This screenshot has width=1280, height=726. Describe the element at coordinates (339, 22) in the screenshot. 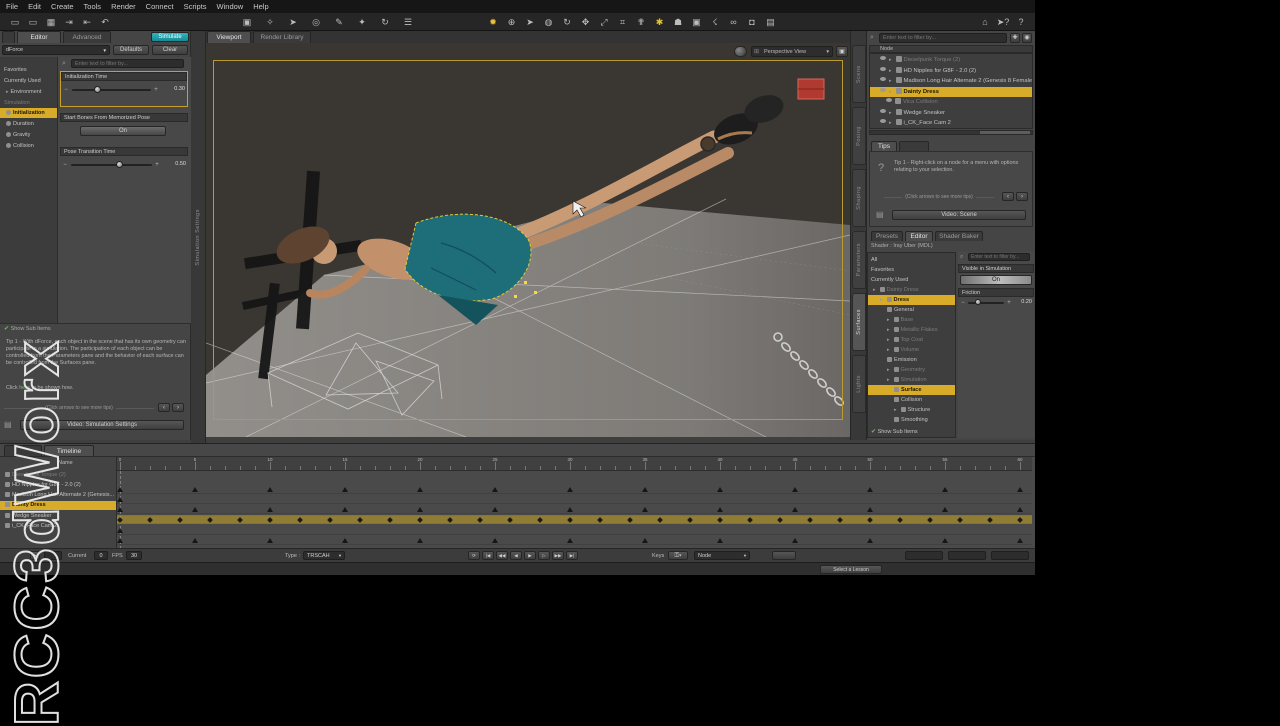

I see `pen-icon: ✎` at that location.